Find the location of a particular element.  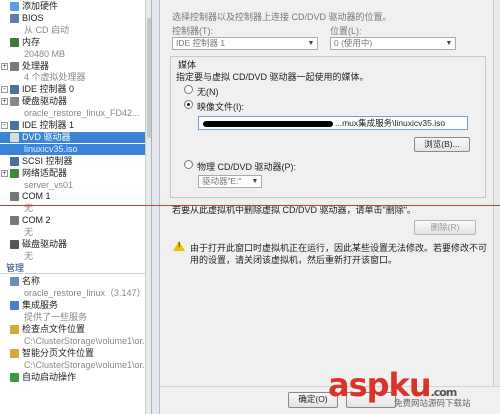

checkpoint-folder-icon is located at coordinates (14, 329).